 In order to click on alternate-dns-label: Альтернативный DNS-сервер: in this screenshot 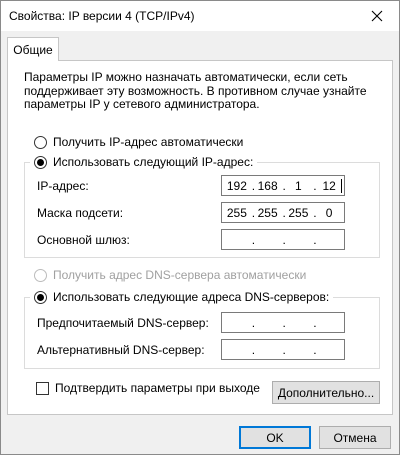, I will do `click(121, 350)`.